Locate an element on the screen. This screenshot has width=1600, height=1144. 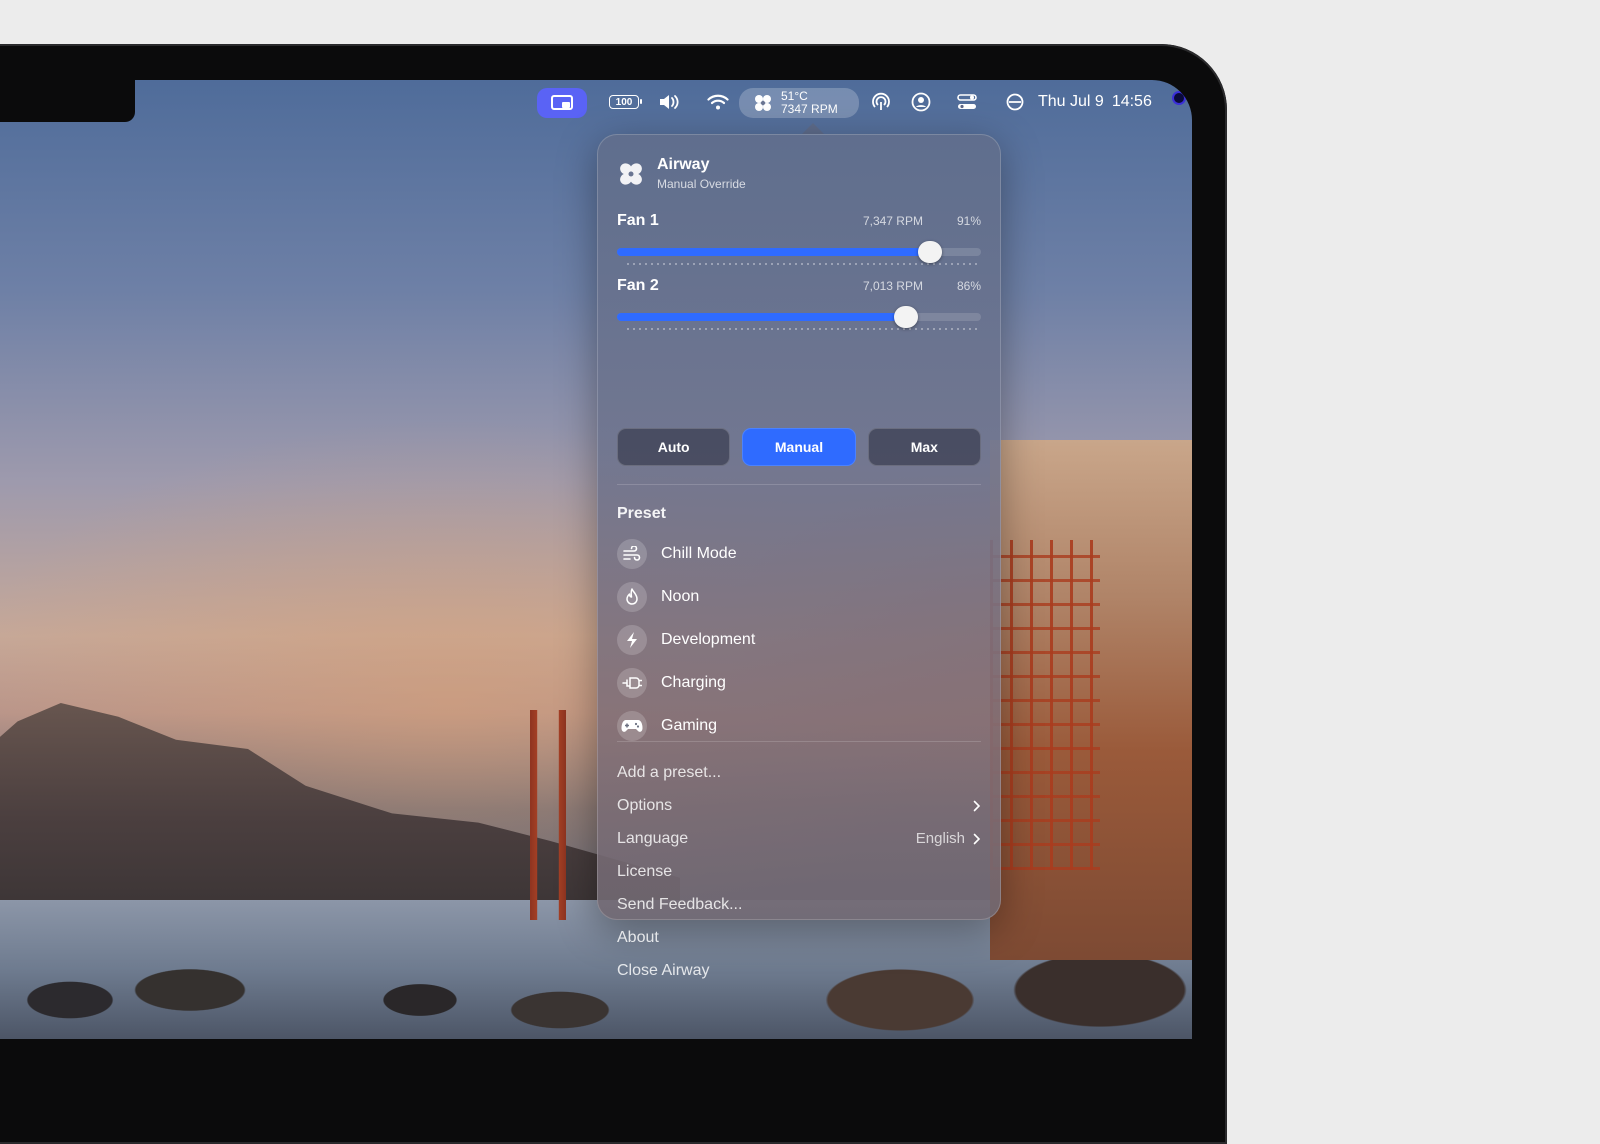
gamepad-icon is located at coordinates (632, 725).